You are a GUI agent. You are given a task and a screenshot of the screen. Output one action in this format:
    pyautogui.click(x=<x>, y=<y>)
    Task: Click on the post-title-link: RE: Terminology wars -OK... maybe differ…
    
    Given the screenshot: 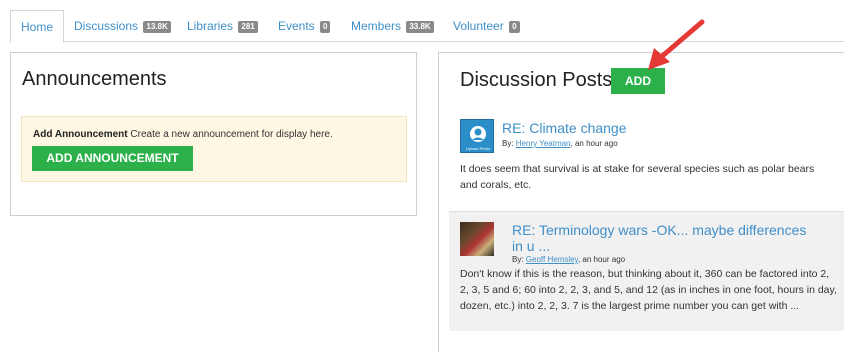 What is the action you would take?
    pyautogui.click(x=662, y=238)
    